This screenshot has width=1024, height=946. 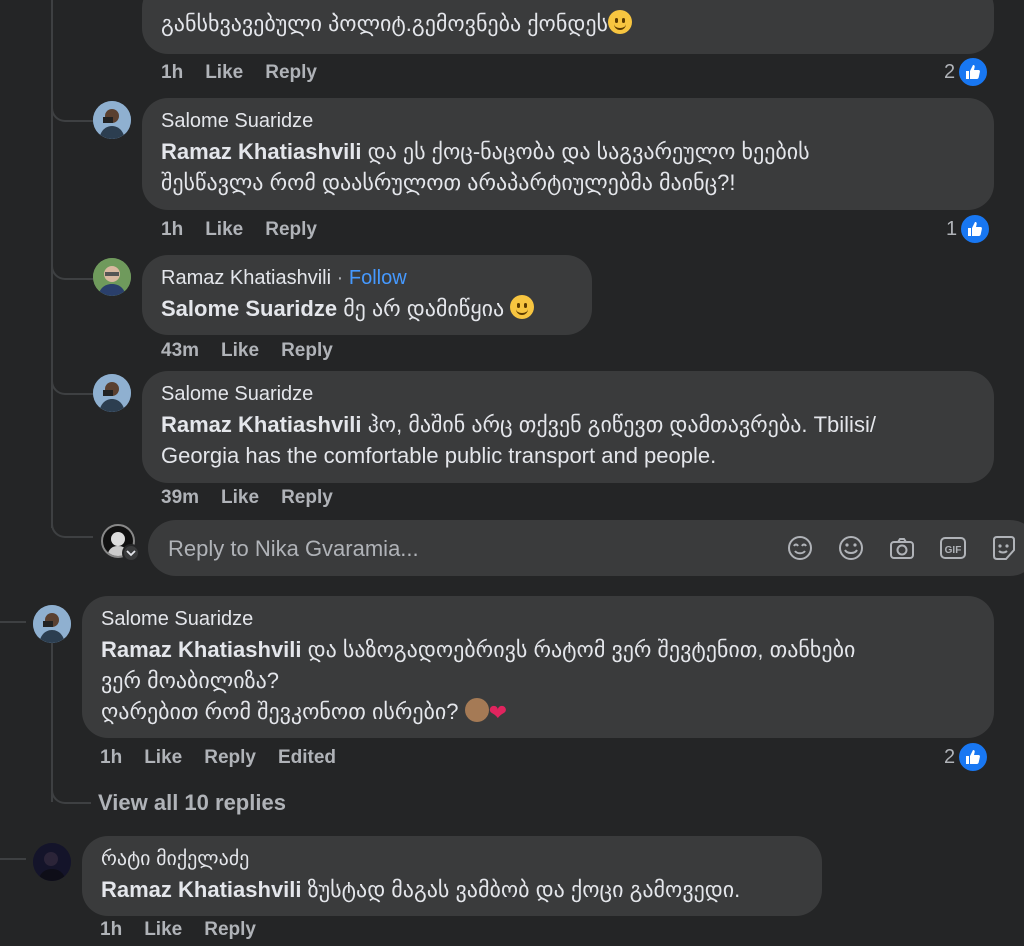 What do you see at coordinates (249, 308) in the screenshot?
I see `mention-link: Salome Suaridze` at bounding box center [249, 308].